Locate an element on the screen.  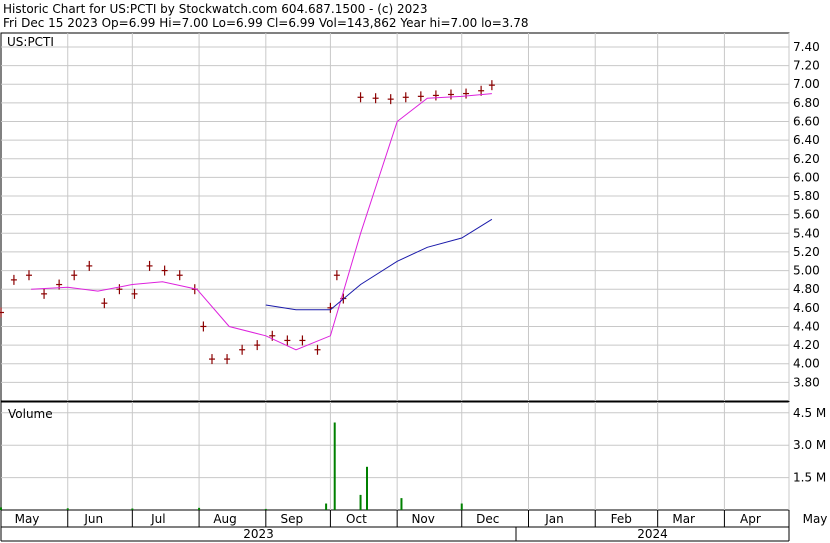
price-tick-label: 3.80 is located at coordinates (806, 382).